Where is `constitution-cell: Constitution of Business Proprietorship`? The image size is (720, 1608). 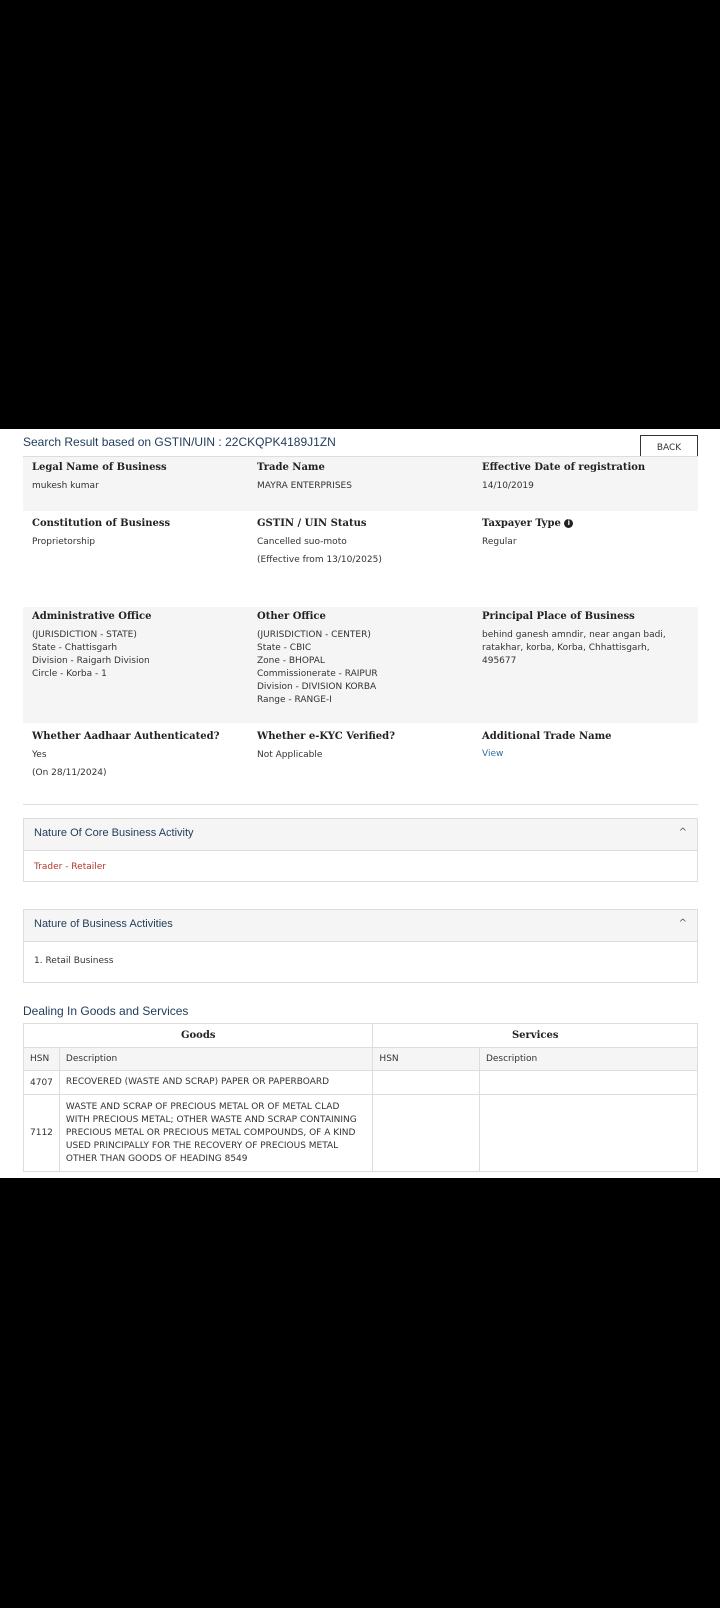 constitution-cell: Constitution of Business Proprietorship is located at coordinates (101, 533).